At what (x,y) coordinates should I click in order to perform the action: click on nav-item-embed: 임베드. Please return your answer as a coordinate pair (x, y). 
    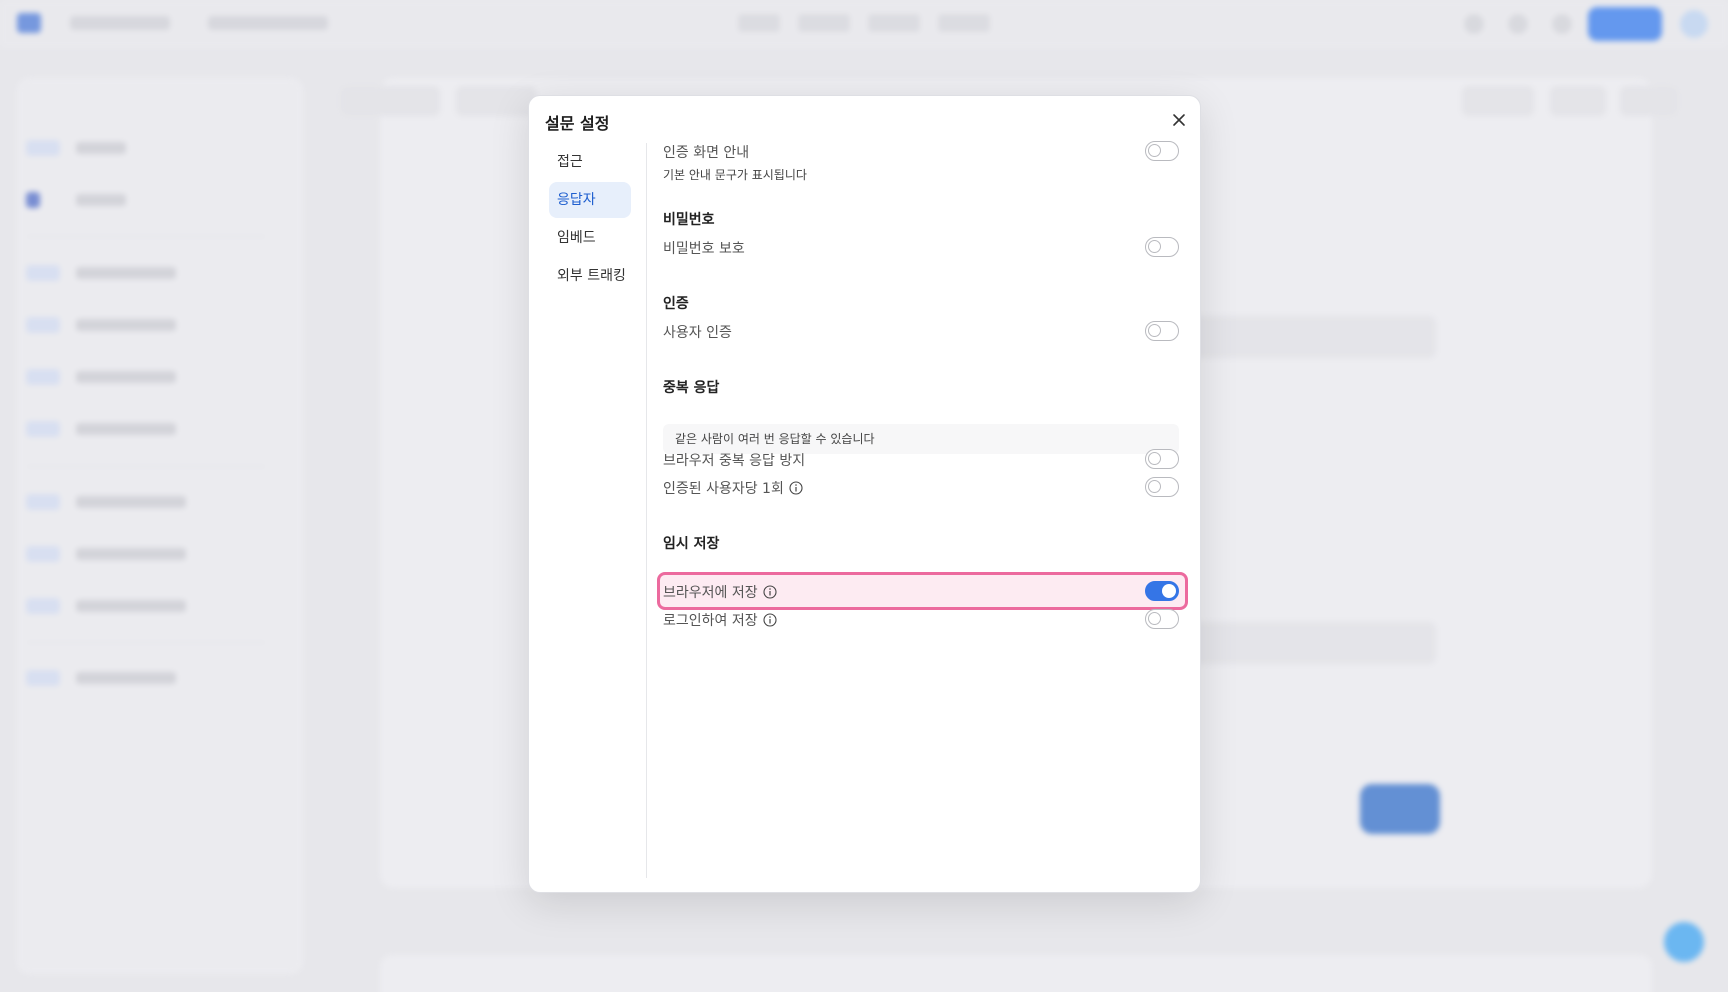
    Looking at the image, I should click on (590, 238).